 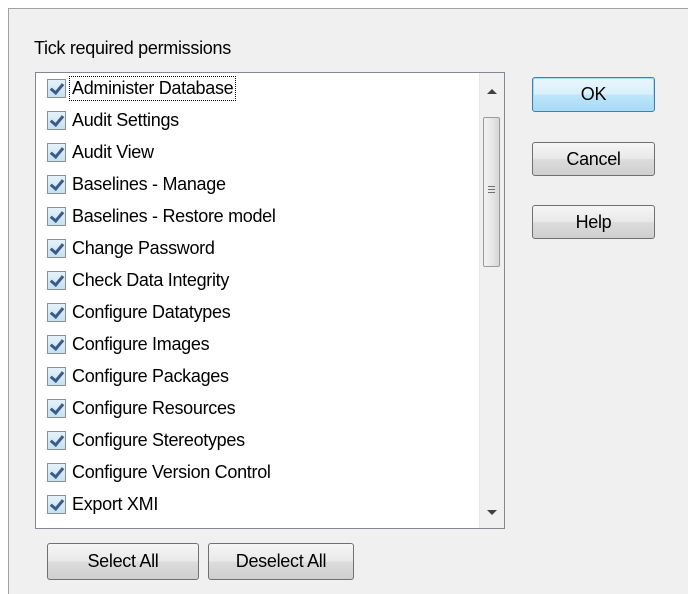 I want to click on list-item: Configure Stereotypes, so click(x=256, y=440).